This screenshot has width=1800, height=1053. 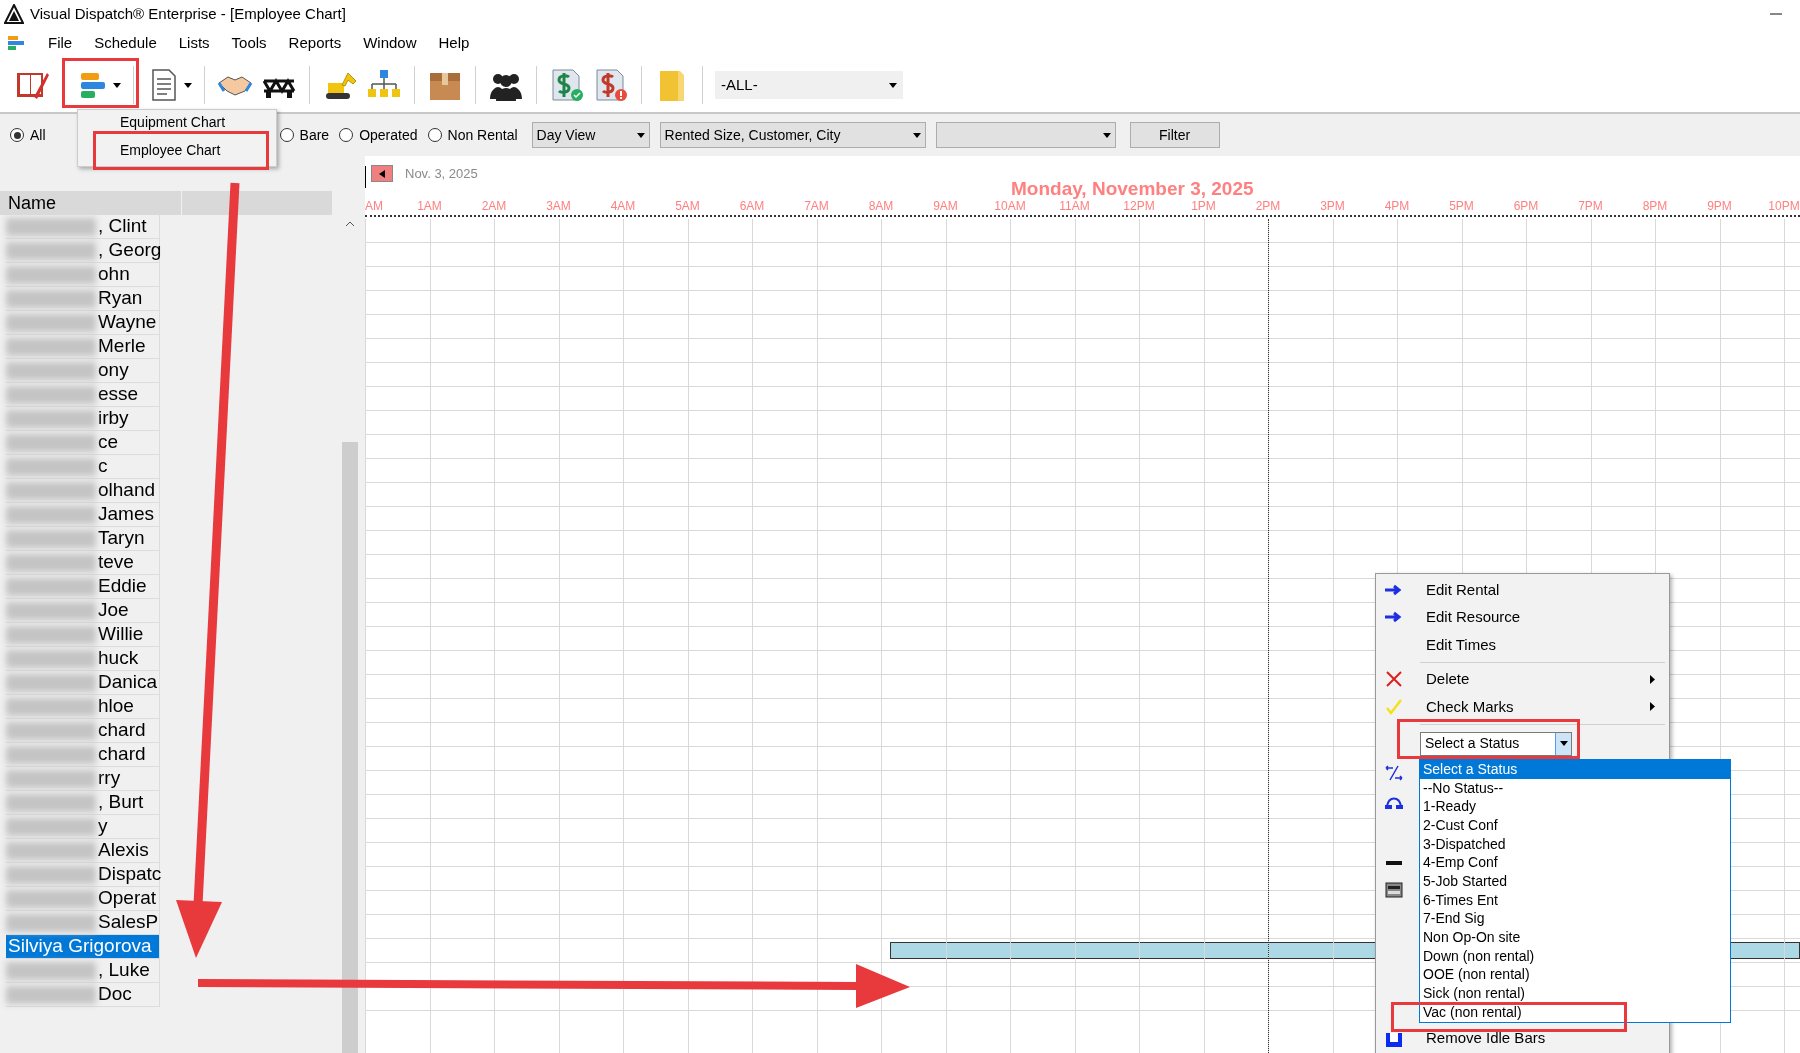 I want to click on employee-list-item: ohn, so click(x=83, y=275).